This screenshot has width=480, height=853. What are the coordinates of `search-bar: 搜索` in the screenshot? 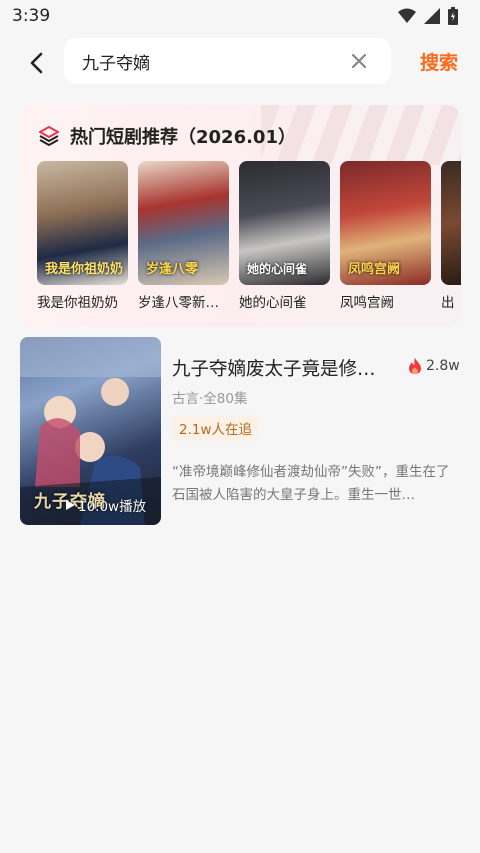 It's located at (240, 62).